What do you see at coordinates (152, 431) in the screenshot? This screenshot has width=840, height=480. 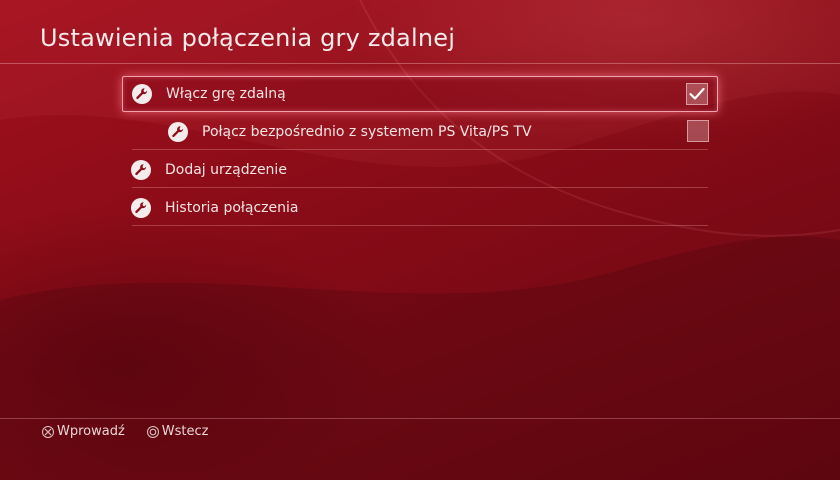 I see `circle-button-icon` at bounding box center [152, 431].